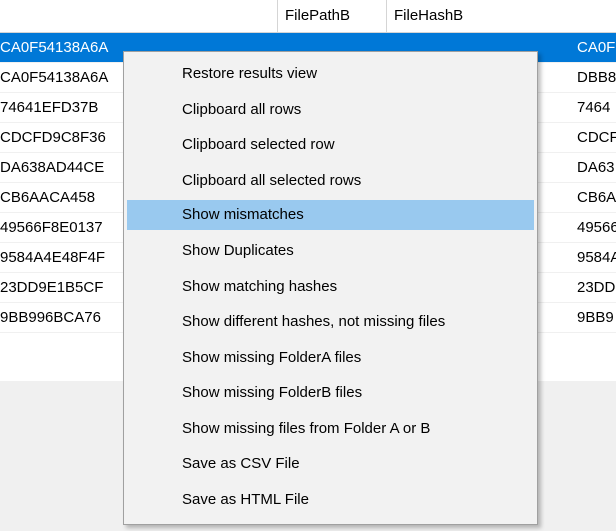 Image resolution: width=616 pixels, height=531 pixels. Describe the element at coordinates (501, 16) in the screenshot. I see `column-header-filehashb: FileHashB` at that location.